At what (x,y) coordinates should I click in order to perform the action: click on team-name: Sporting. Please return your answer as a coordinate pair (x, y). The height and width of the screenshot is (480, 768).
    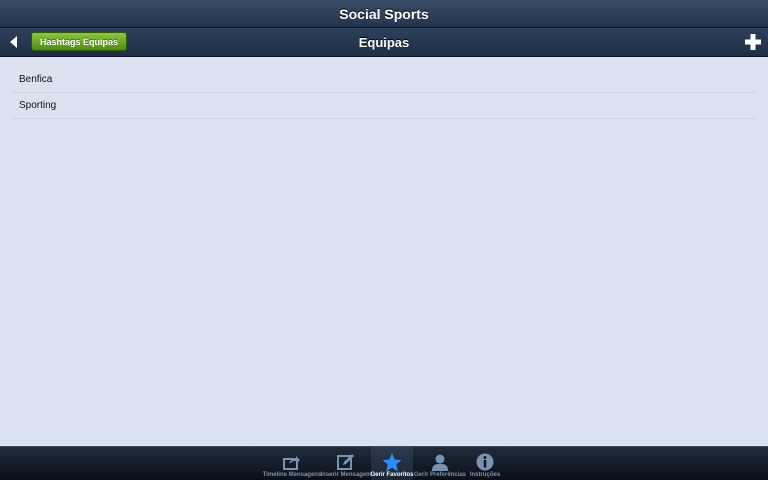
    Looking at the image, I should click on (38, 105).